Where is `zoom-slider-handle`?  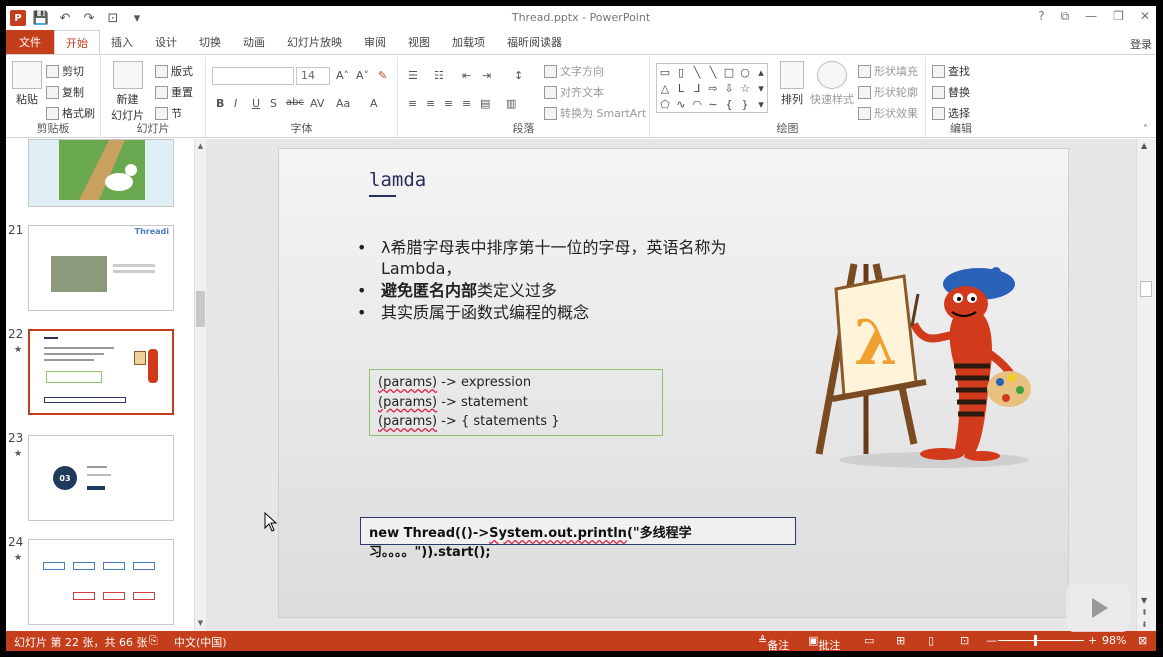 zoom-slider-handle is located at coordinates (1035, 640).